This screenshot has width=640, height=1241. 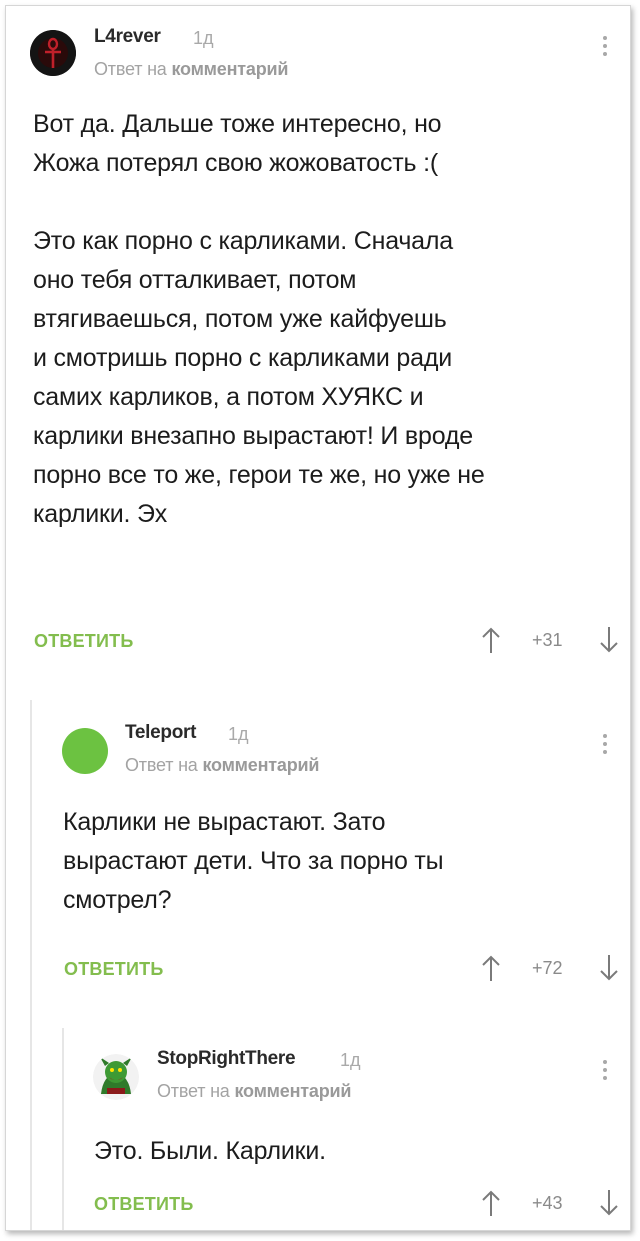 I want to click on vote-controls: +72, so click(x=550, y=969).